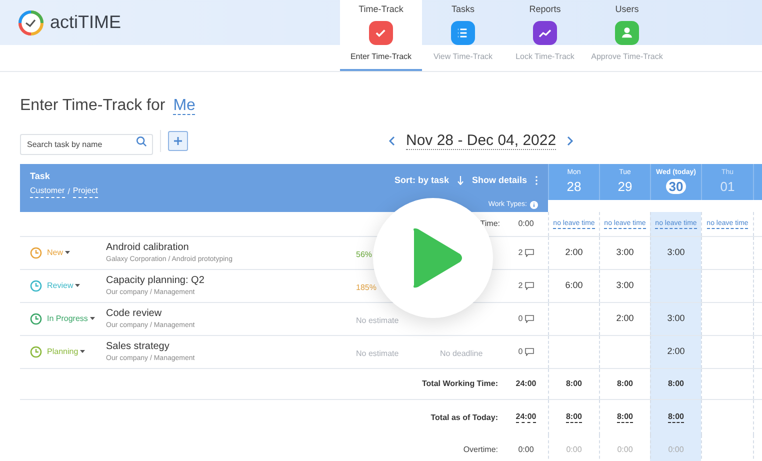 The height and width of the screenshot is (461, 762). I want to click on hours-cell, so click(675, 286).